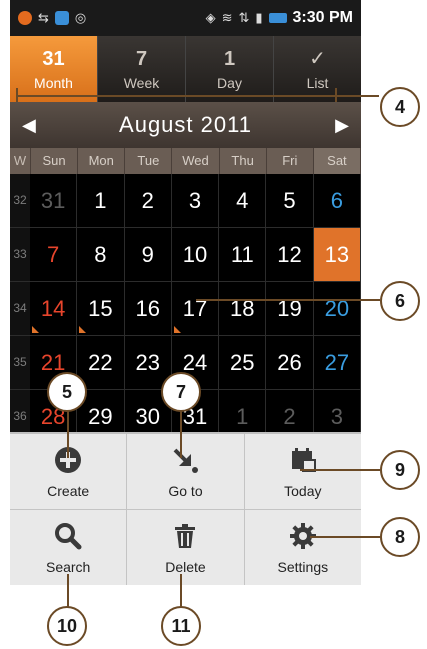 The image size is (427, 649). What do you see at coordinates (317, 69) in the screenshot?
I see `tab-list: ✓ List` at bounding box center [317, 69].